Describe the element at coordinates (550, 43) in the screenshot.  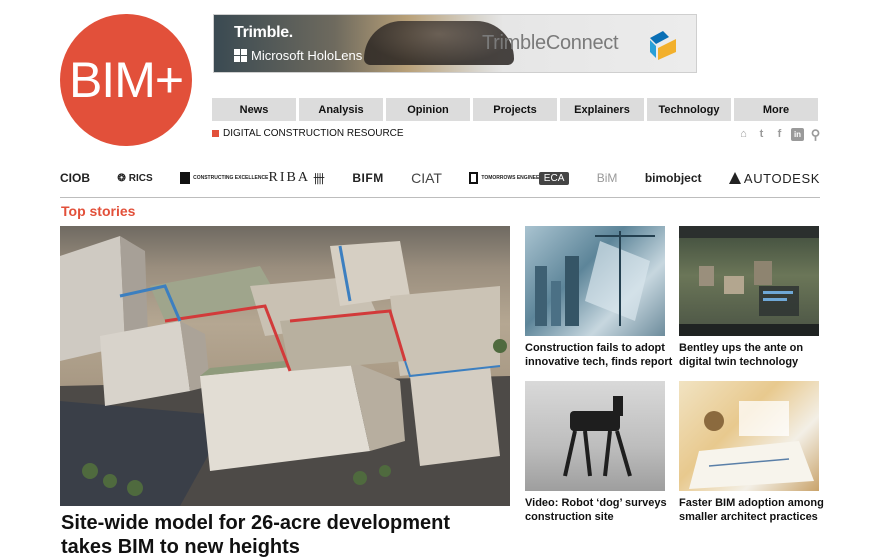
I see `trimble-connect-label: TrimbleConnect` at that location.